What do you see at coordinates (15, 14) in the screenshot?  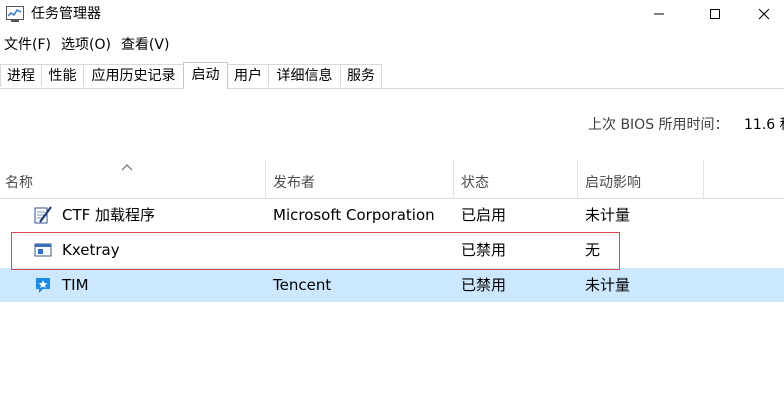 I see `task-manager-icon` at bounding box center [15, 14].